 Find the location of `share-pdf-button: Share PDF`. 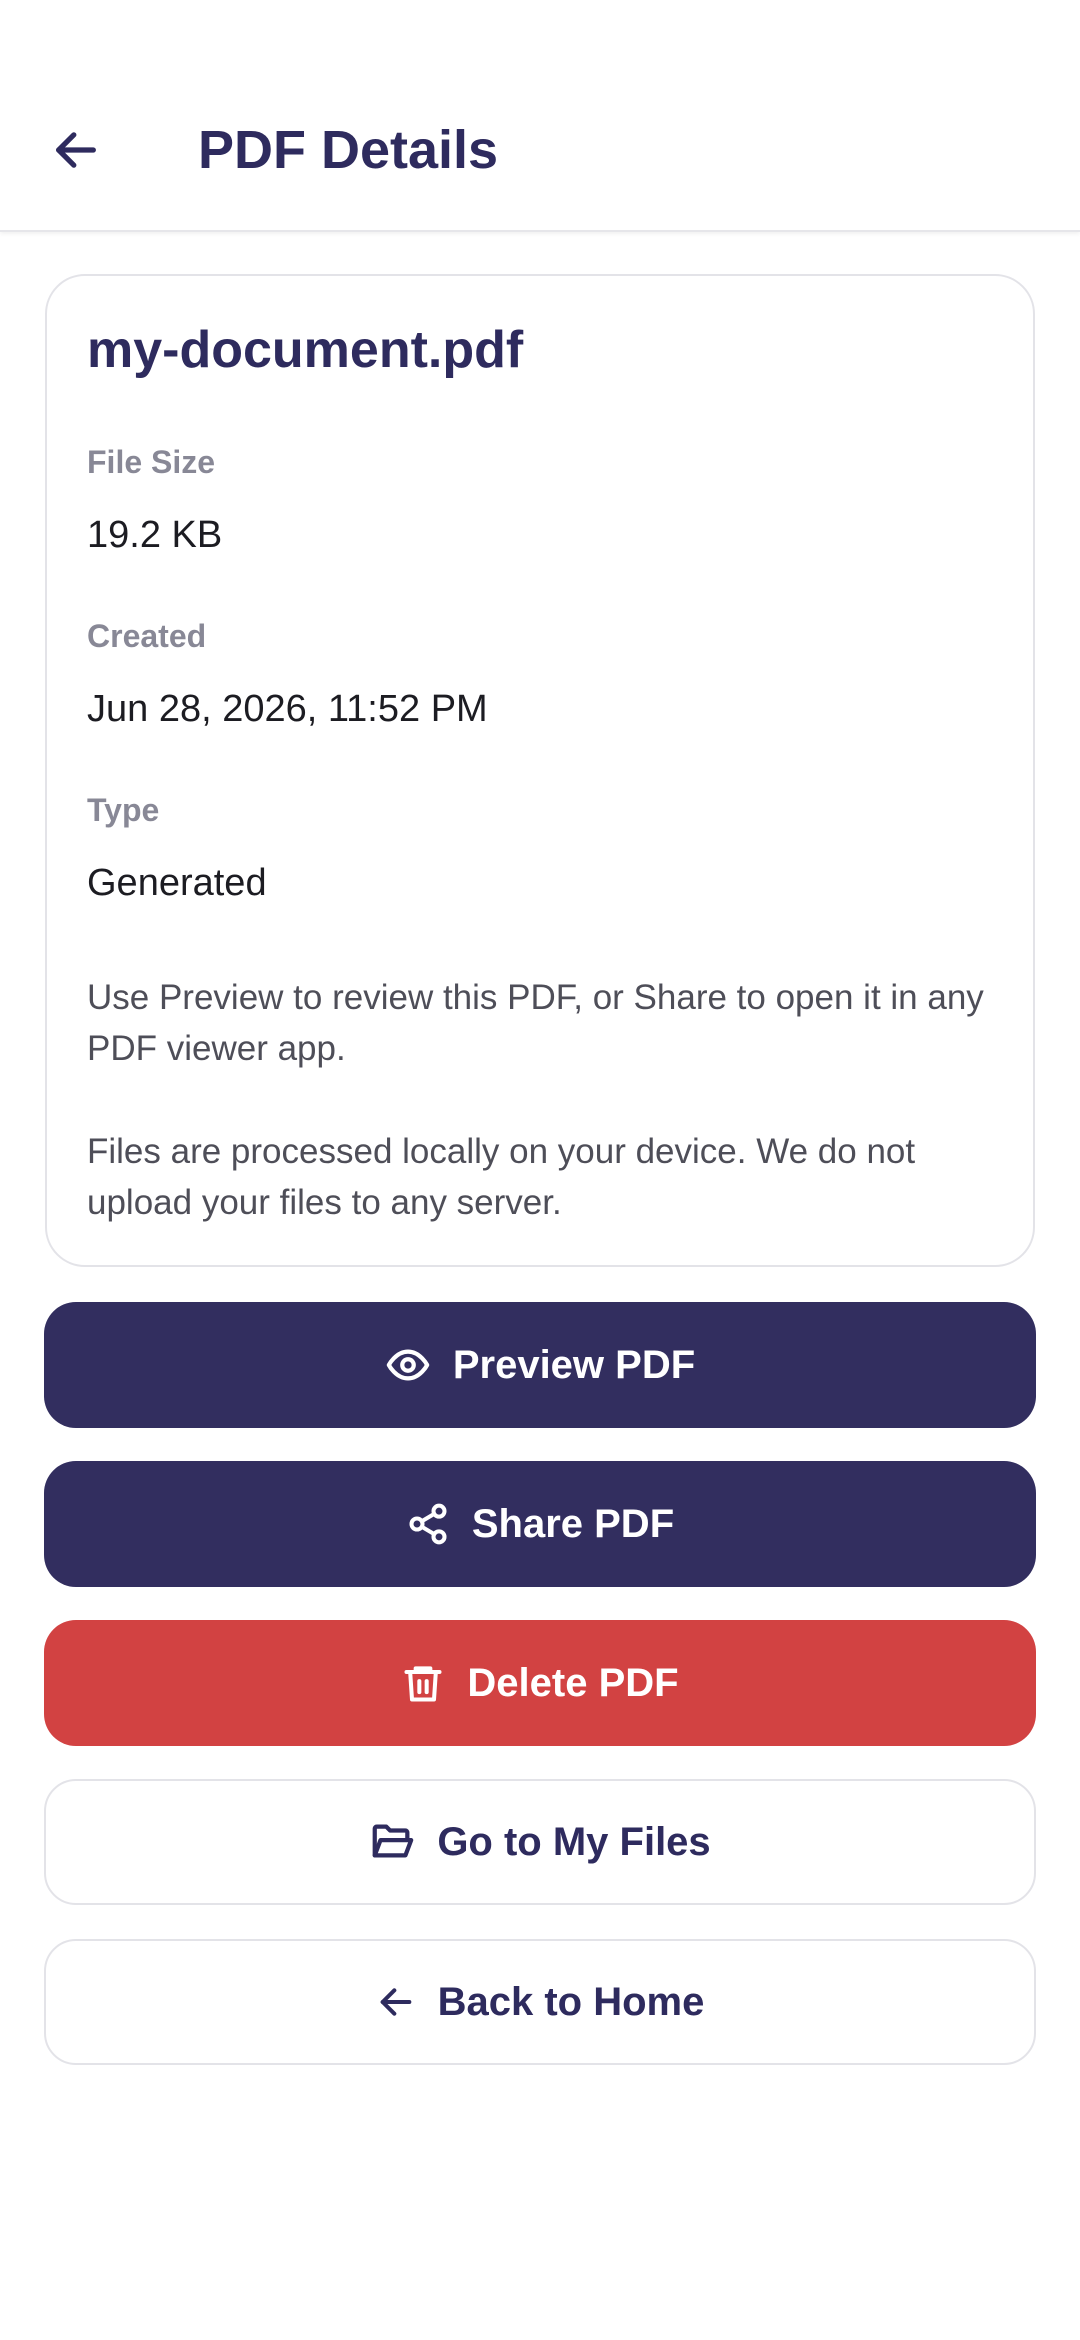

share-pdf-button: Share PDF is located at coordinates (540, 1524).